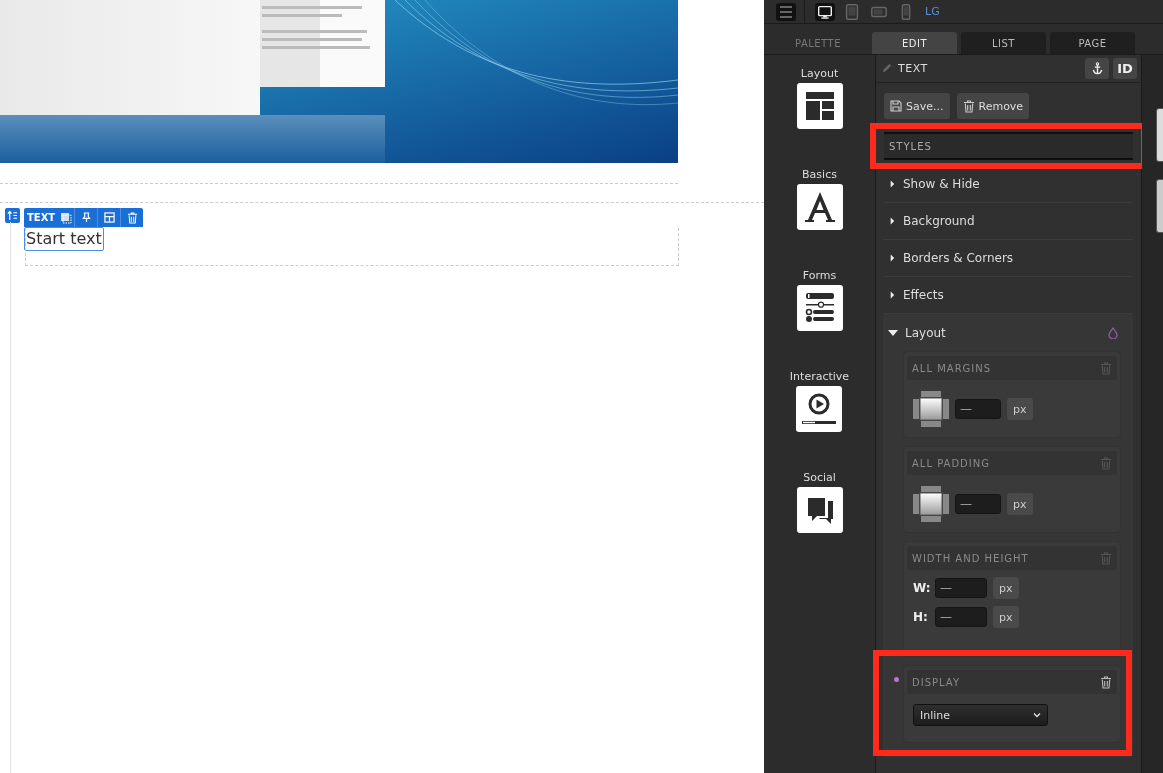 Image resolution: width=1163 pixels, height=773 pixels. What do you see at coordinates (819, 106) in the screenshot?
I see `layout-icon` at bounding box center [819, 106].